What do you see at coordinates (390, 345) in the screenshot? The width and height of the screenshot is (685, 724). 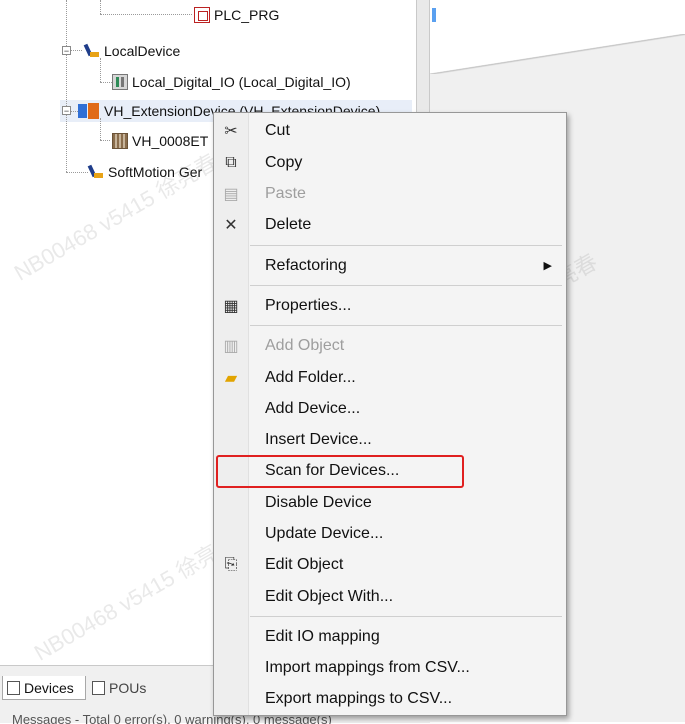 I see `menu-item-add-object: ▥ Add Object` at bounding box center [390, 345].